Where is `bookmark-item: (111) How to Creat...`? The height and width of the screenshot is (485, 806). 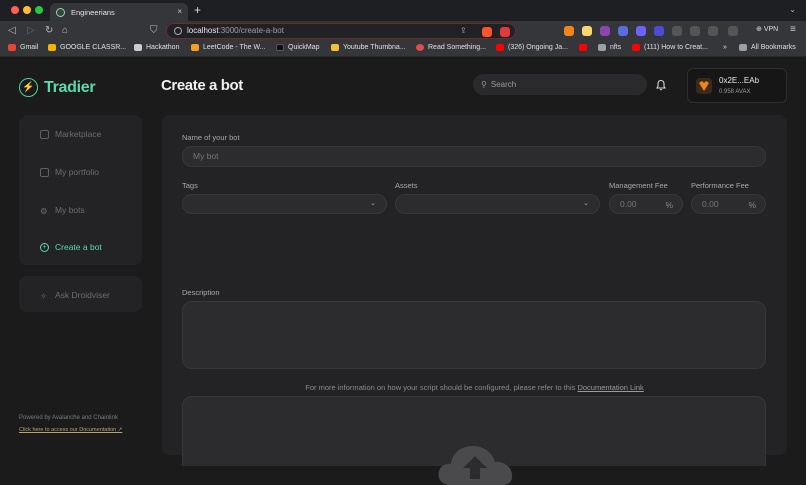 bookmark-item: (111) How to Creat... is located at coordinates (670, 47).